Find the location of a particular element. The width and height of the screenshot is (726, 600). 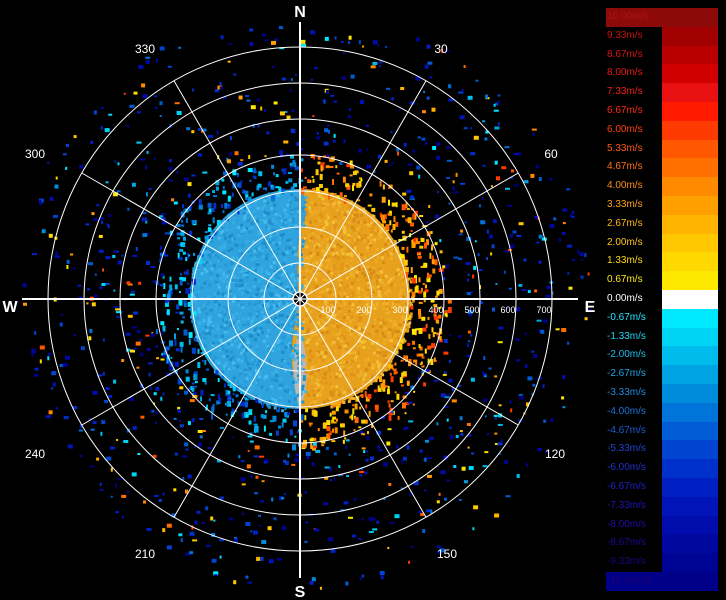

legend-entry: 2.67m/s is located at coordinates (662, 224).